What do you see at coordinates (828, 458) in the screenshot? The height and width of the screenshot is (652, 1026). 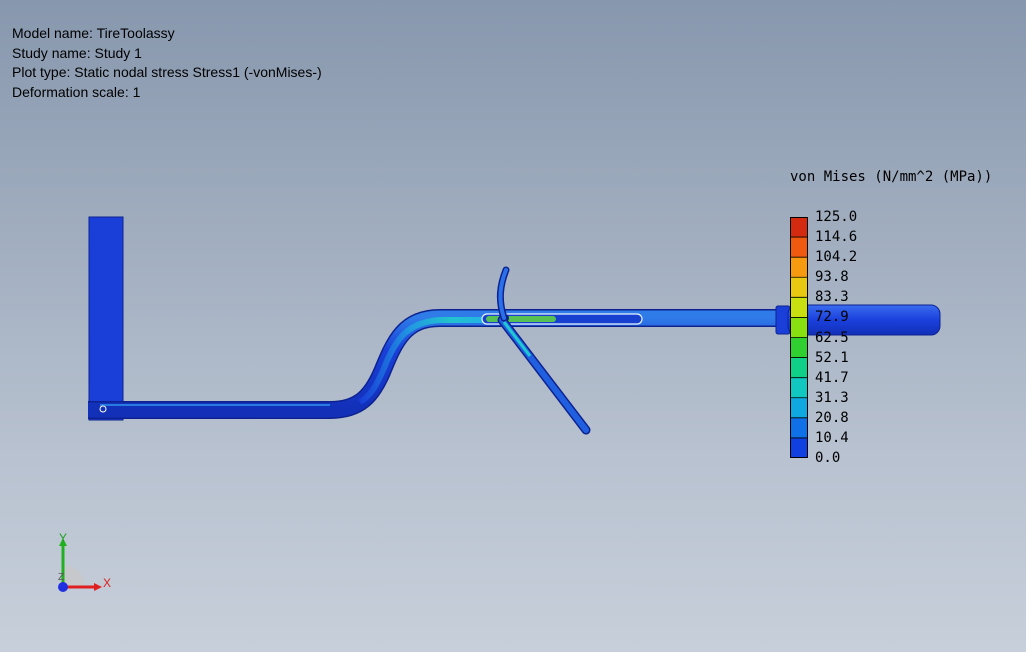 I see `legend-tick-label: 0.0` at bounding box center [828, 458].